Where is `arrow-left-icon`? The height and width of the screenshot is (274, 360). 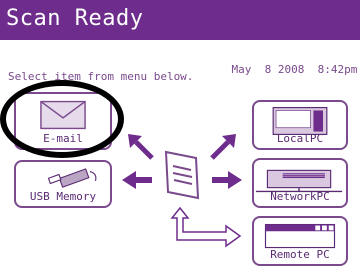
arrow-left-icon is located at coordinates (137, 180).